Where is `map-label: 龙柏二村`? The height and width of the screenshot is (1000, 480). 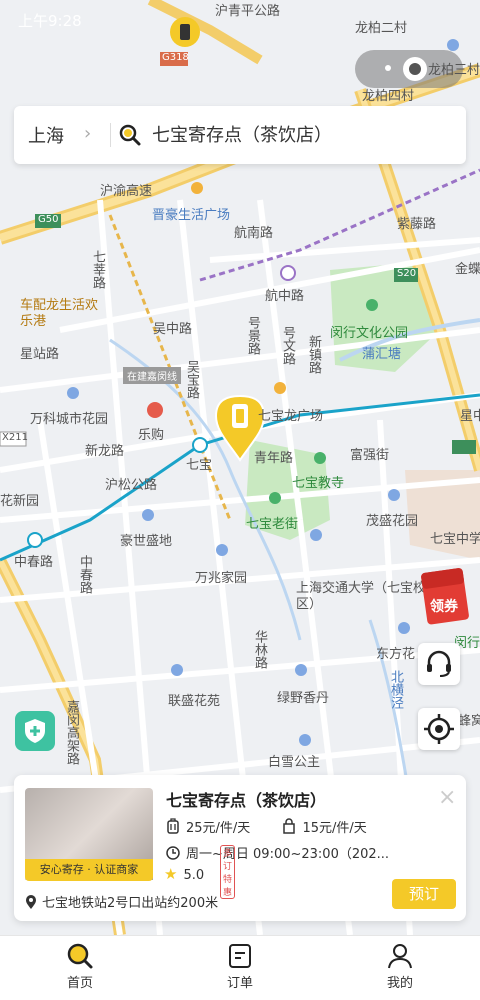
map-label: 龙柏二村 is located at coordinates (381, 28).